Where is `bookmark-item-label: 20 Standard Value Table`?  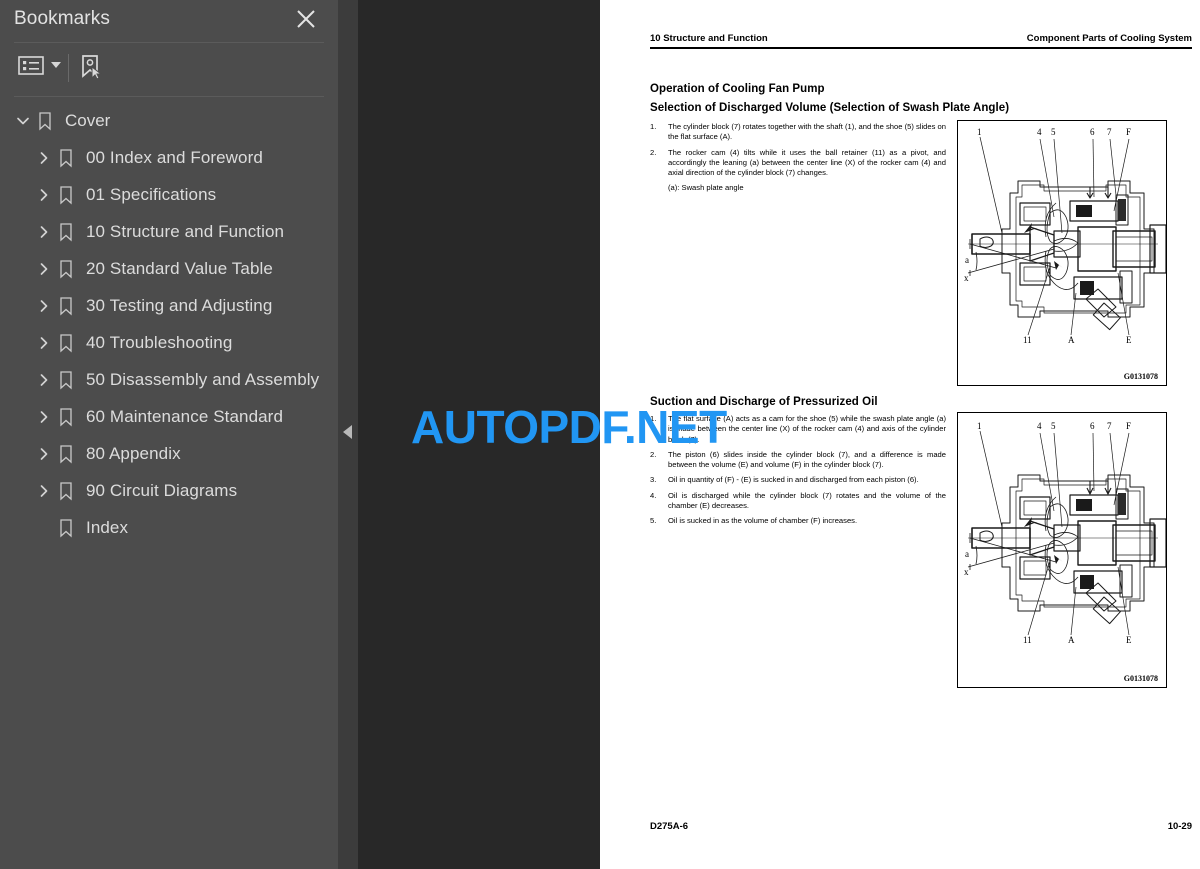 bookmark-item-label: 20 Standard Value Table is located at coordinates (179, 268).